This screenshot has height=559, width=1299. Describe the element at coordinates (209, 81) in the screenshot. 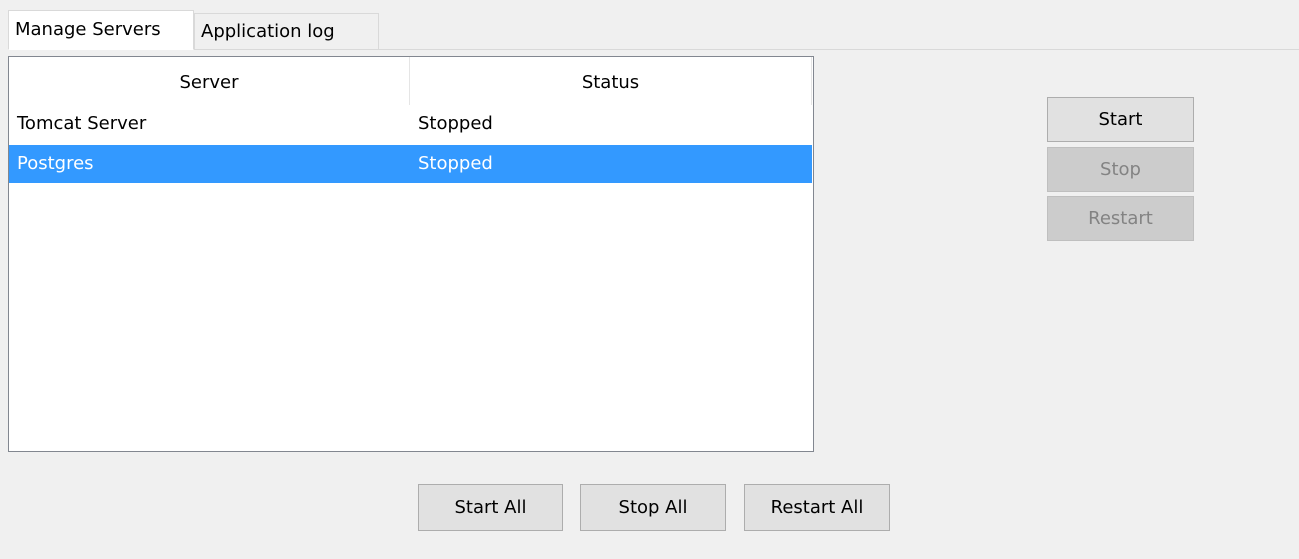

I see `column-header-server: Server` at that location.